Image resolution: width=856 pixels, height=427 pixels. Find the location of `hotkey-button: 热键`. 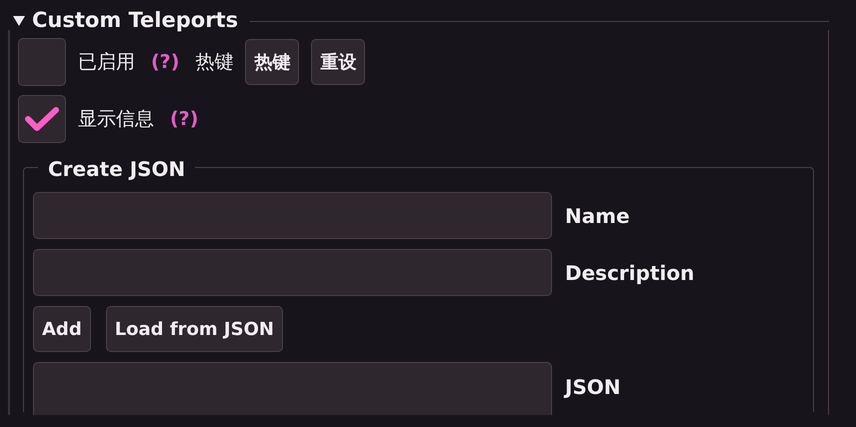

hotkey-button: 热键 is located at coordinates (272, 62).